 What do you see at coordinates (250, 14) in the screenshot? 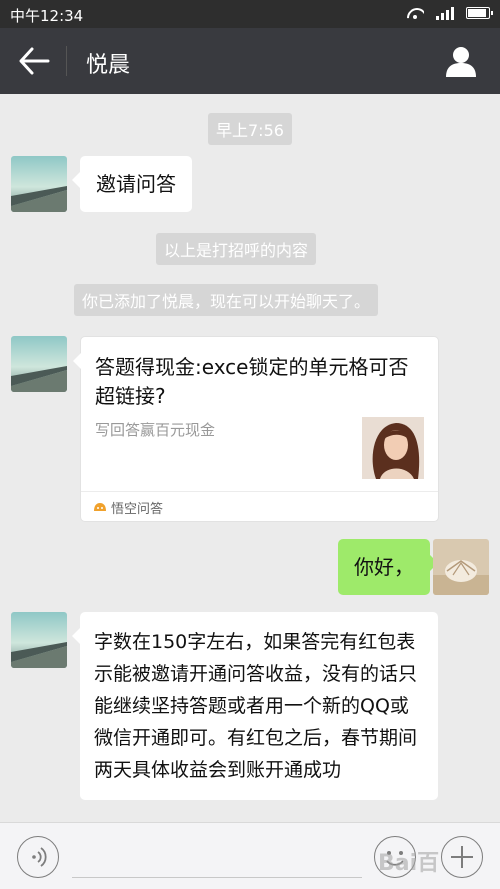
I see `status-bar: 中午12:34` at bounding box center [250, 14].